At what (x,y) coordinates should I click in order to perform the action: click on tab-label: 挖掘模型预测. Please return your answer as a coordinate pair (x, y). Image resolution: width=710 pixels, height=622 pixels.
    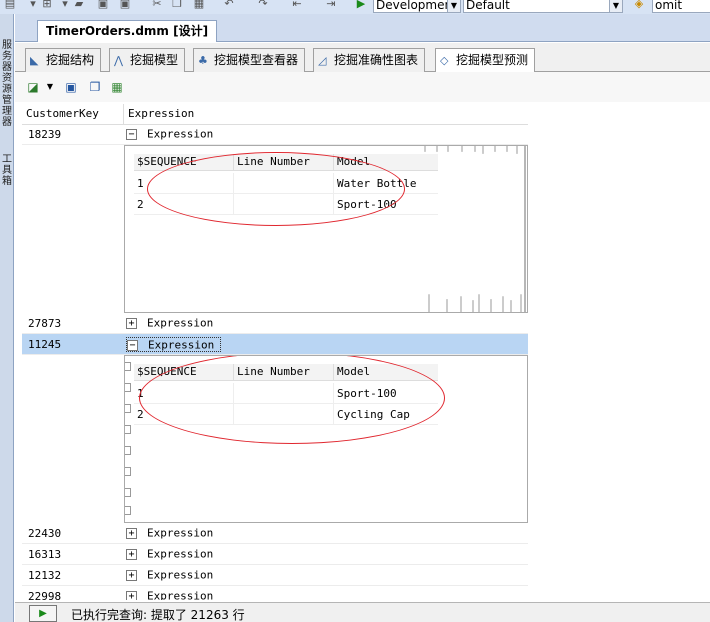
    Looking at the image, I should click on (492, 60).